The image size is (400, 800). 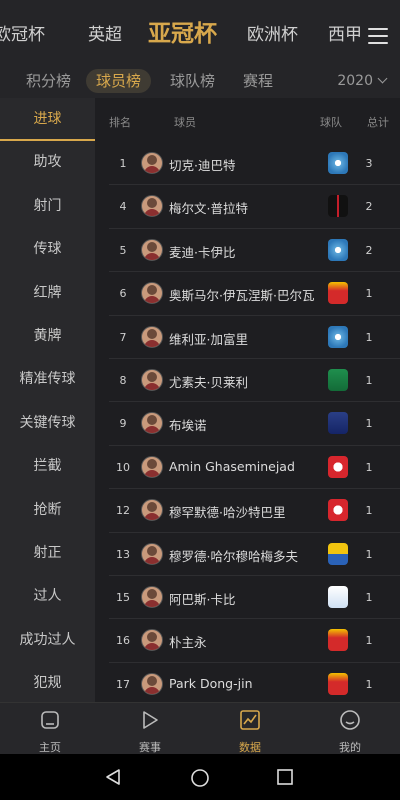 What do you see at coordinates (50, 720) in the screenshot?
I see `home-icon` at bounding box center [50, 720].